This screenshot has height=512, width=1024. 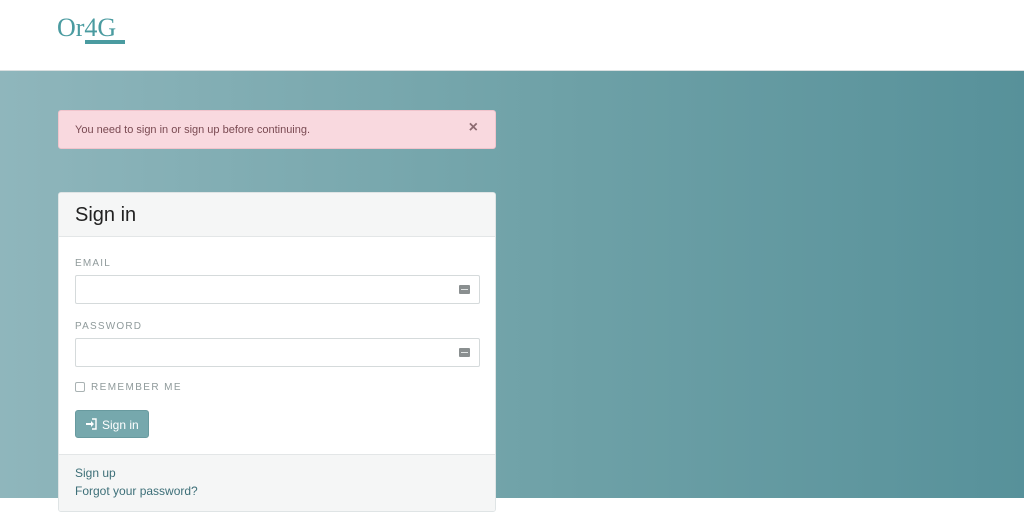 What do you see at coordinates (106, 215) in the screenshot?
I see `panel-title: Sign in` at bounding box center [106, 215].